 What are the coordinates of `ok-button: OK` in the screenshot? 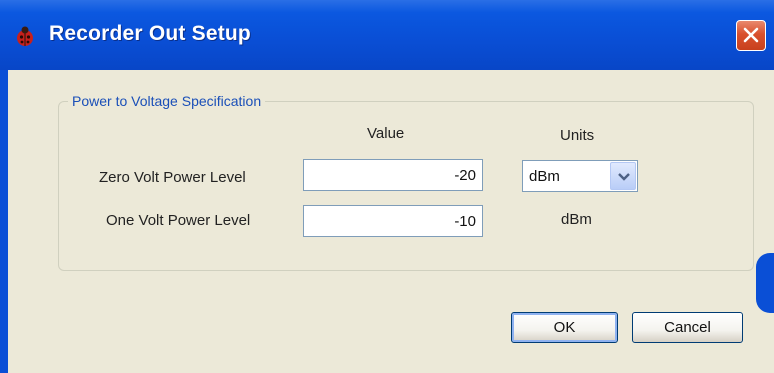 It's located at (564, 327).